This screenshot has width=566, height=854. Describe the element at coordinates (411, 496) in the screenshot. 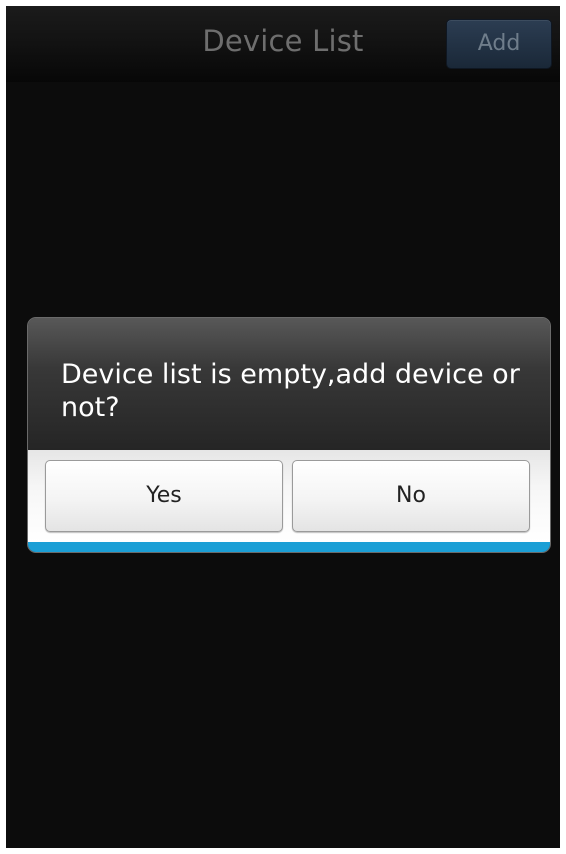

I see `no-button: No` at that location.